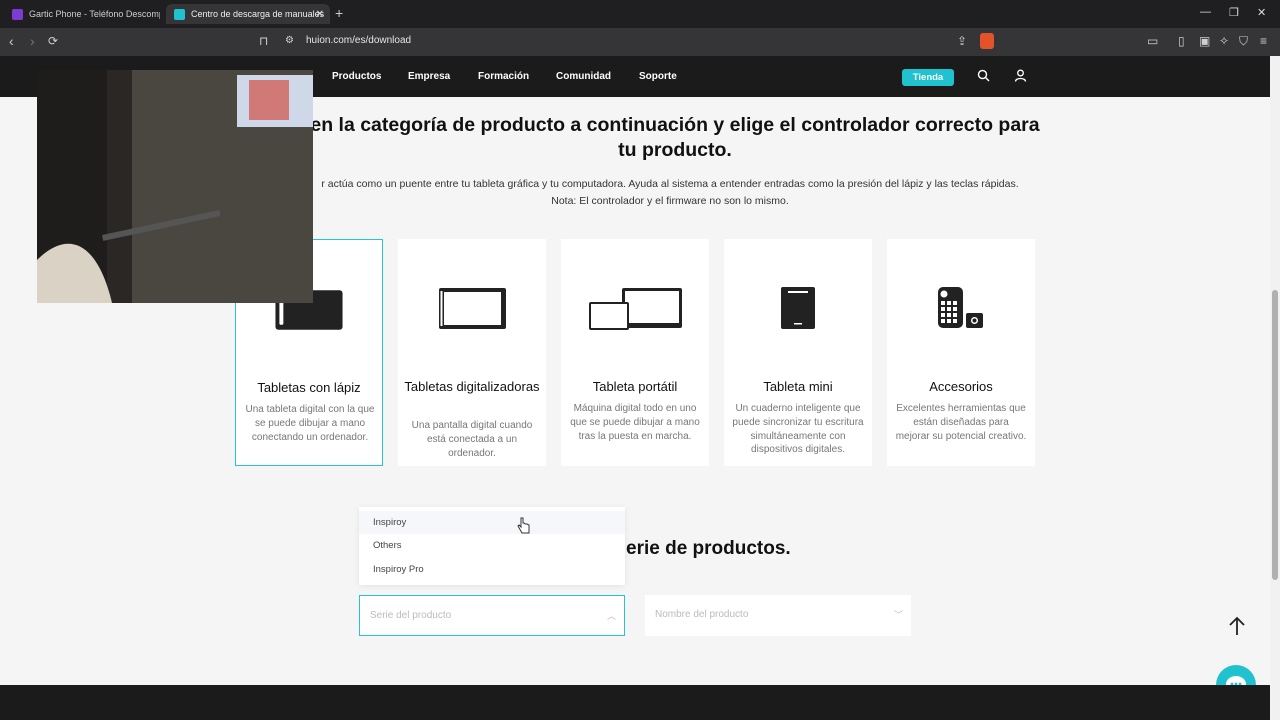  I want to click on leo-ai-icon: ✧, so click(1224, 41).